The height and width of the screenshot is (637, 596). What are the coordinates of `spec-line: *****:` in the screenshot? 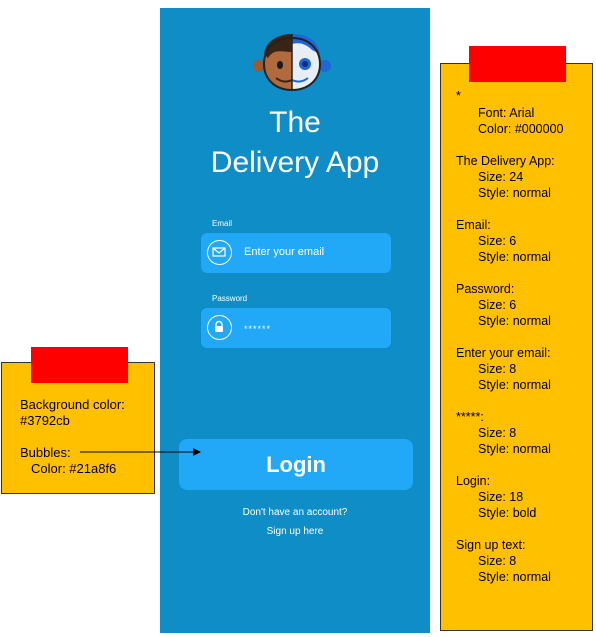 It's located at (470, 417).